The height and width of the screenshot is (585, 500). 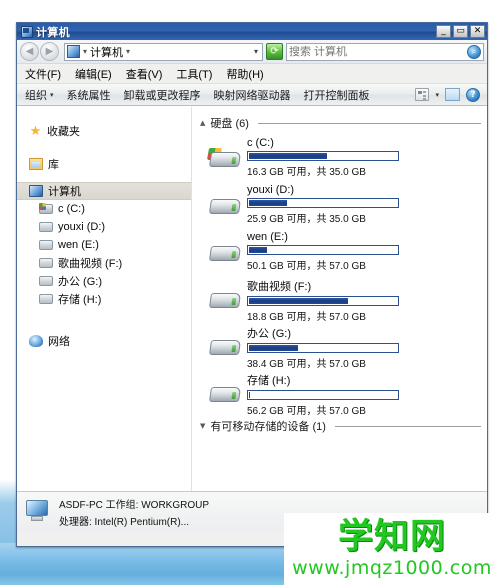 I want to click on drive-item-g: 办公 (G:) 38.4 GB 可用，共 57.0 GB, so click(x=344, y=347).